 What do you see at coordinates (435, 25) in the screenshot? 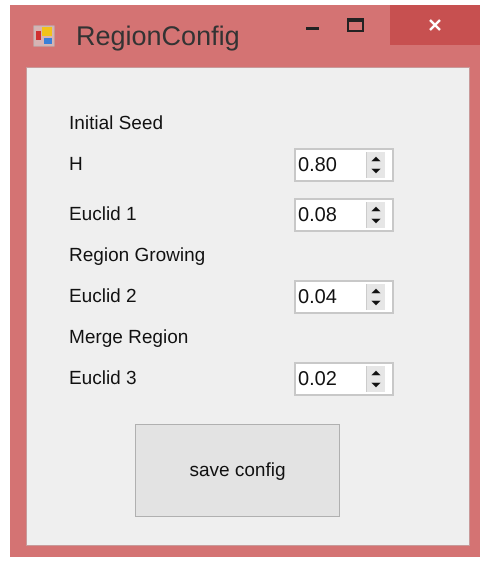
I see `close-icon` at bounding box center [435, 25].